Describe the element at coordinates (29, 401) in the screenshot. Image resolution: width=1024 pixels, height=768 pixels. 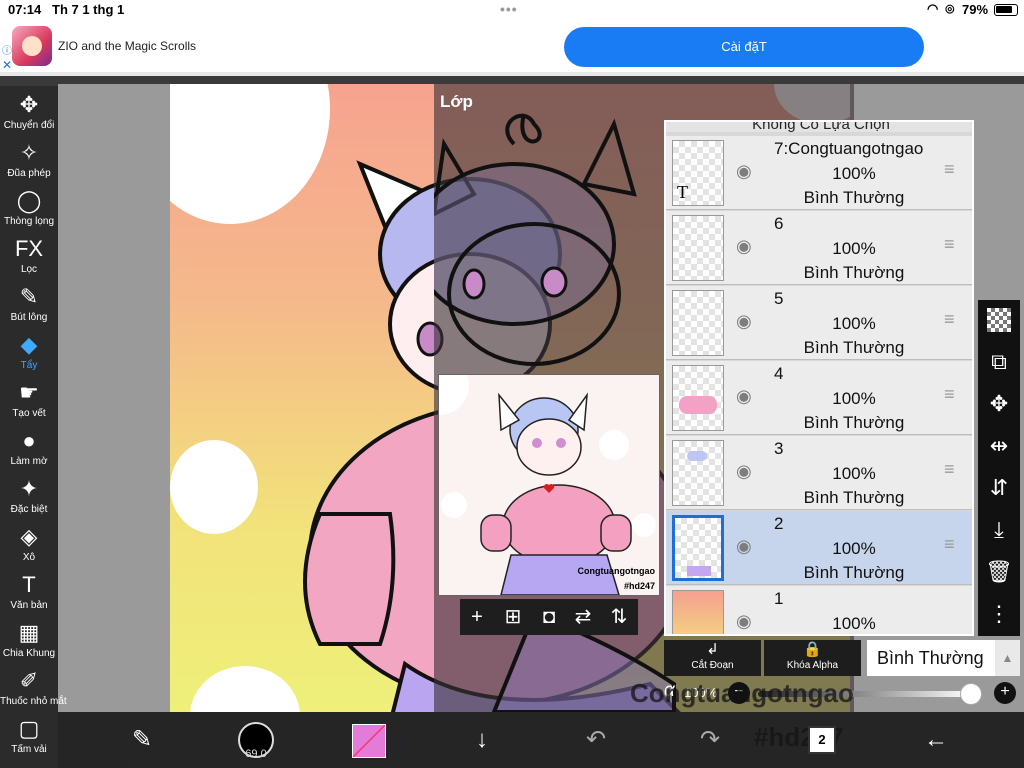
I see `tool-smudge: ☛ Tạo vết` at that location.